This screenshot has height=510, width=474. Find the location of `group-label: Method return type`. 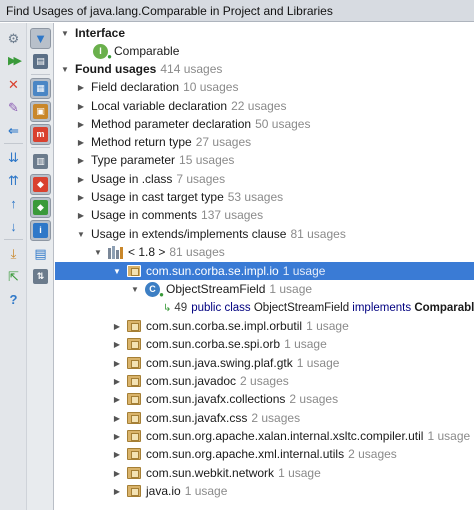

group-label: Method return type is located at coordinates (141, 142).